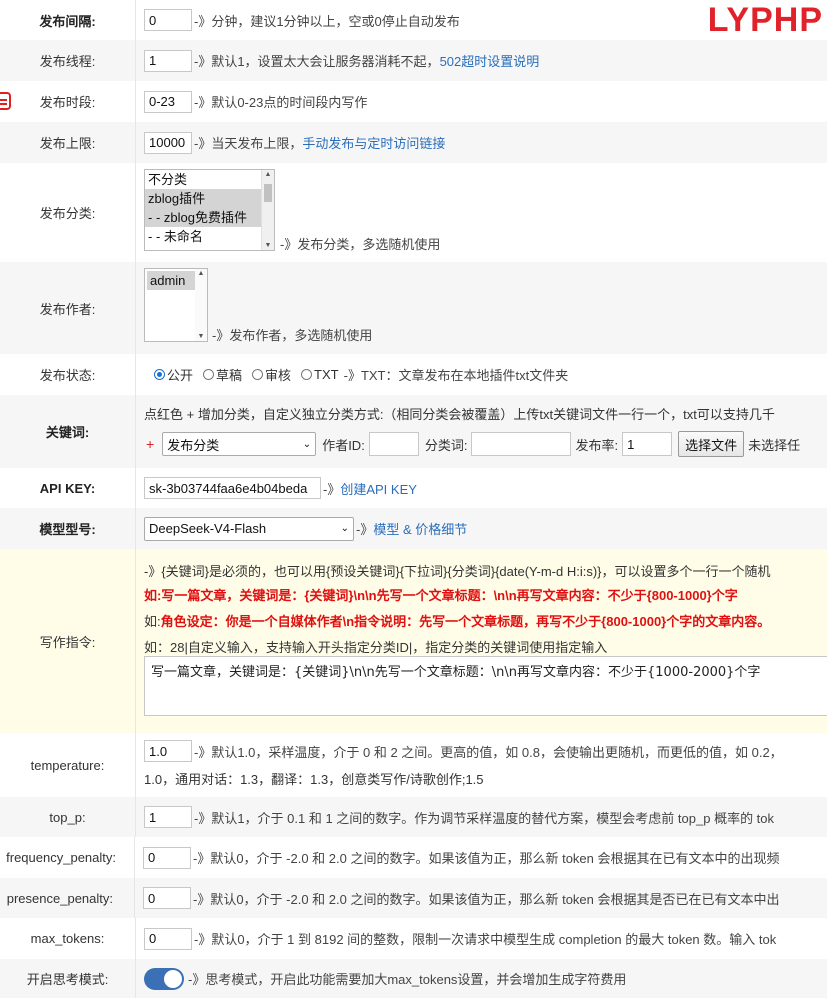 The image size is (827, 998). Describe the element at coordinates (68, 308) in the screenshot. I see `author-label: 发布作者:` at that location.